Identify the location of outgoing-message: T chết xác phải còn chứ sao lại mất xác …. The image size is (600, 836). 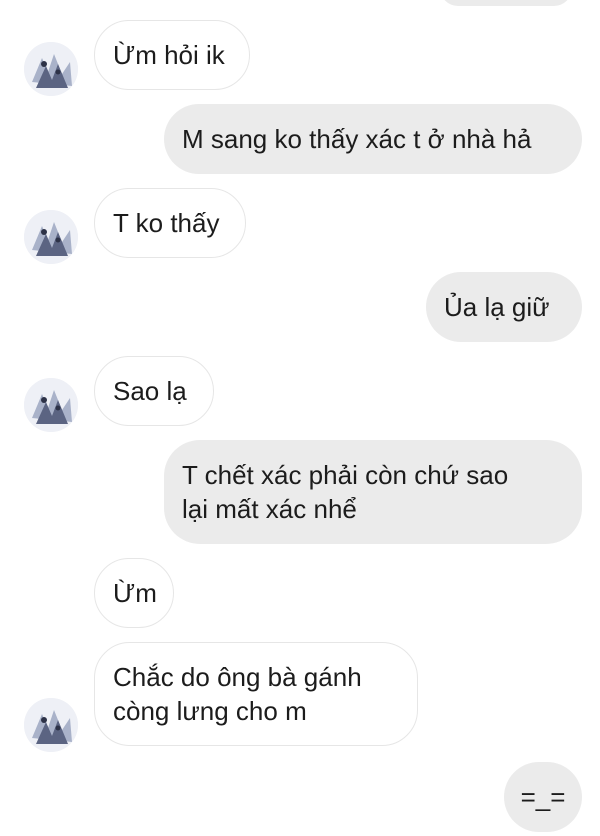
(373, 492).